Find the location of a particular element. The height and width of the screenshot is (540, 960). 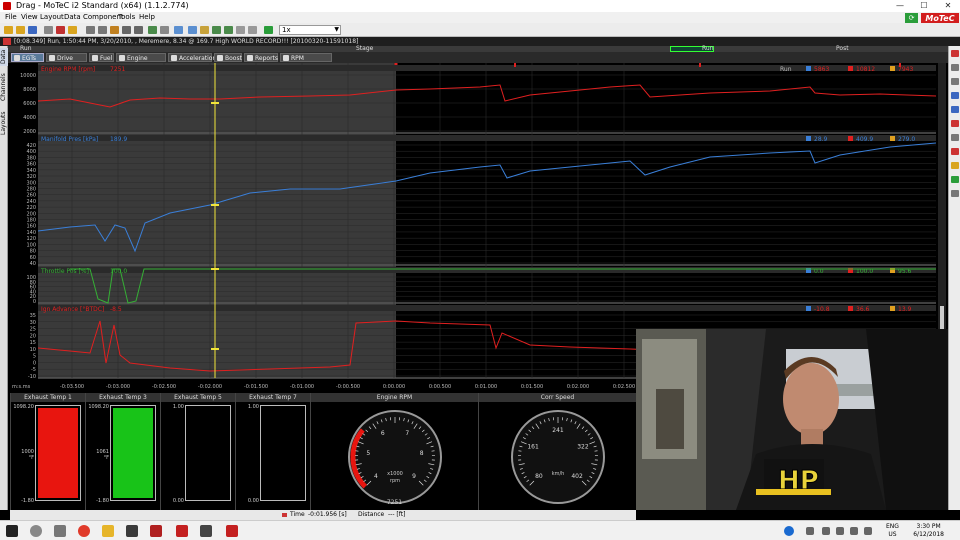

distance-label: Distance is located at coordinates (371, 514).